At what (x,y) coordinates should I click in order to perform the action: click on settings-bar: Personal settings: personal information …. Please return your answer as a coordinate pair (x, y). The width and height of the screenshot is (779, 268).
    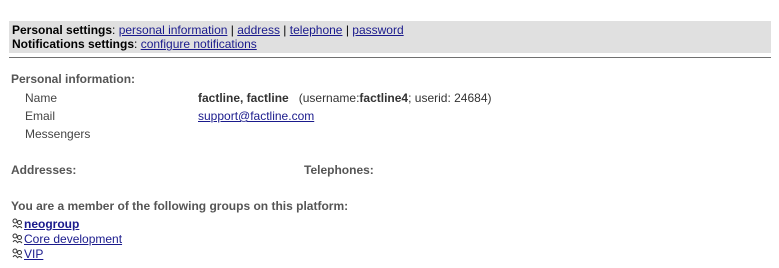
    Looking at the image, I should click on (390, 37).